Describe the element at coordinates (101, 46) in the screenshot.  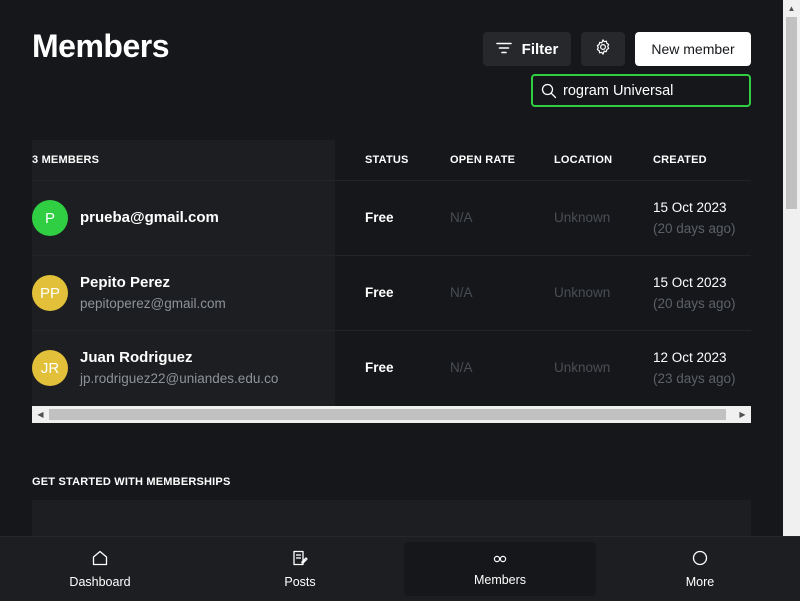
I see `page-title: Members` at that location.